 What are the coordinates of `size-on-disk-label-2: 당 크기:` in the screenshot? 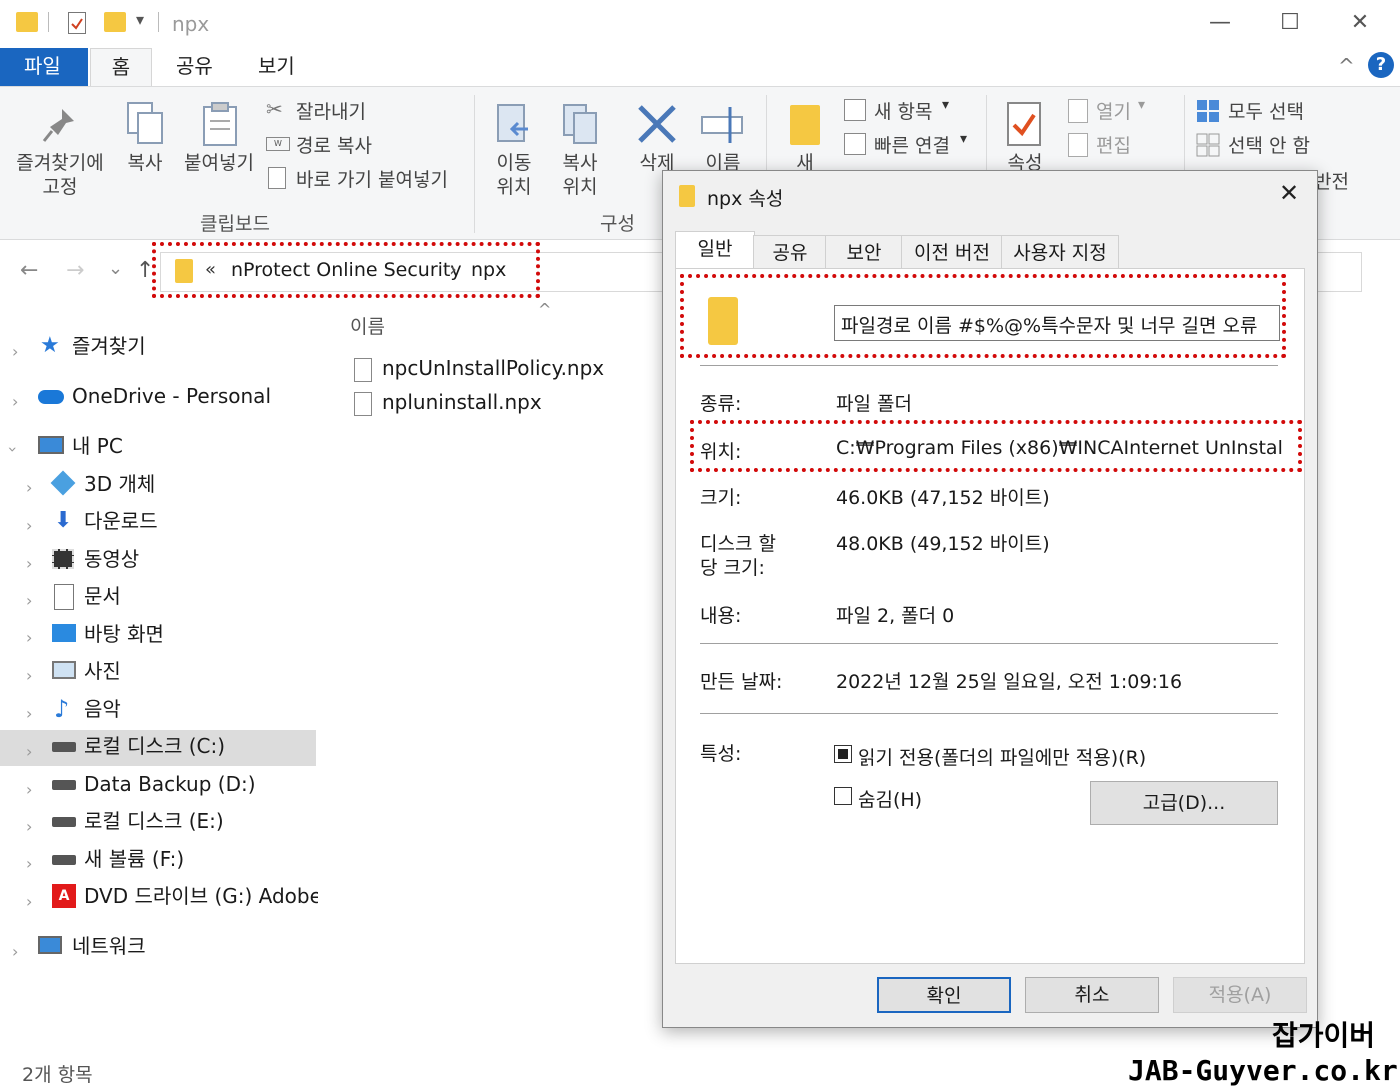 It's located at (732, 568).